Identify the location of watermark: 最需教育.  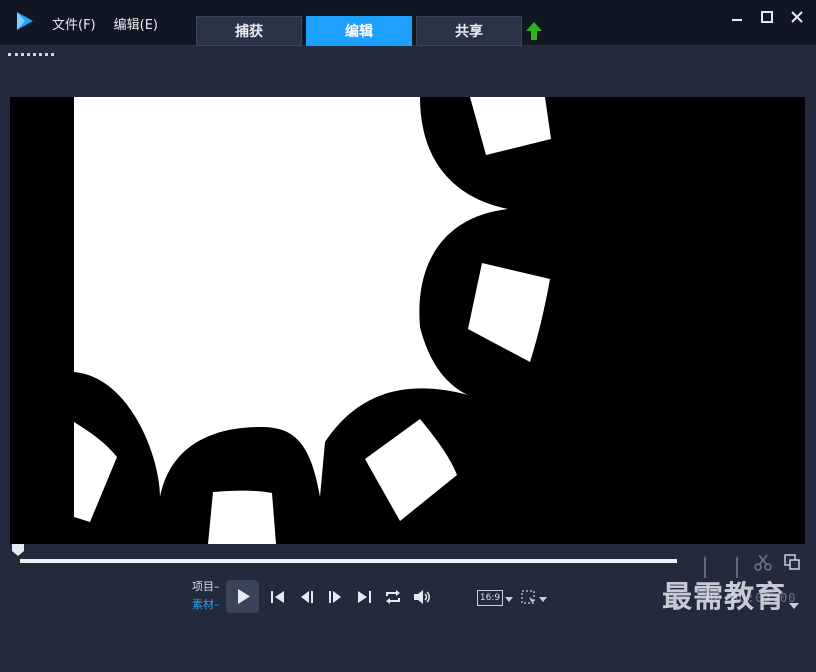
(724, 597).